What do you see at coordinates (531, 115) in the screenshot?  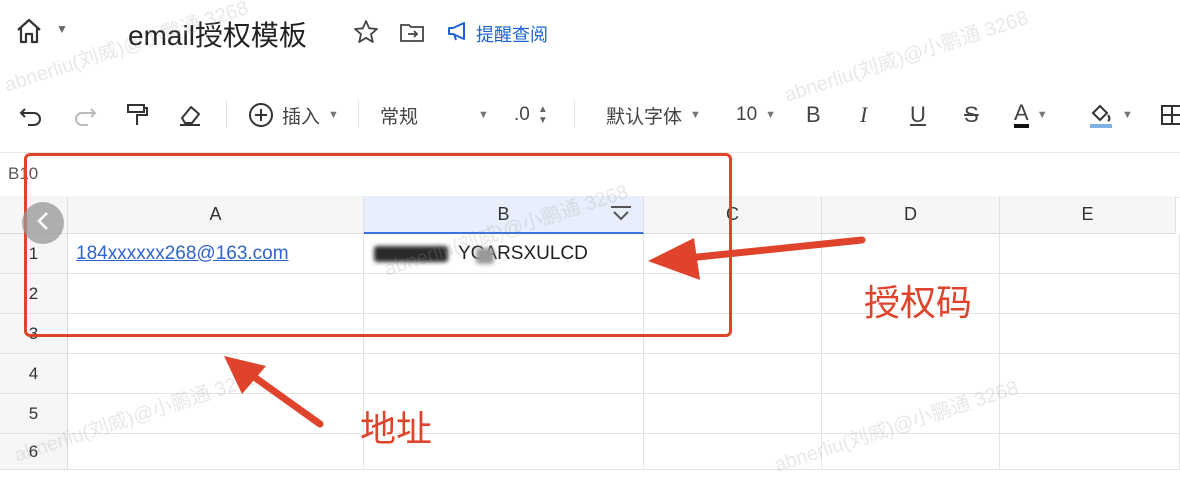 I see `decimal-places-control: .0 ▲ ▼` at bounding box center [531, 115].